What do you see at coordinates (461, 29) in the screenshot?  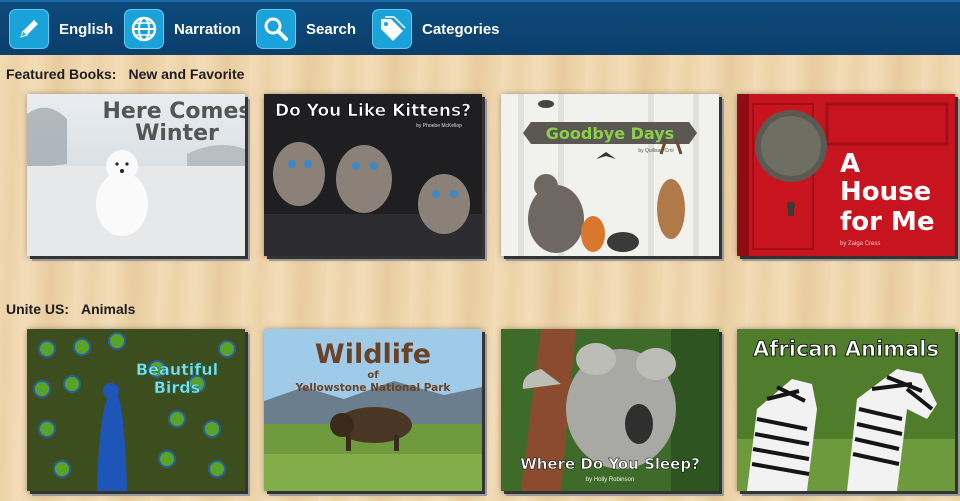 I see `nav-categories-label: Categories` at bounding box center [461, 29].